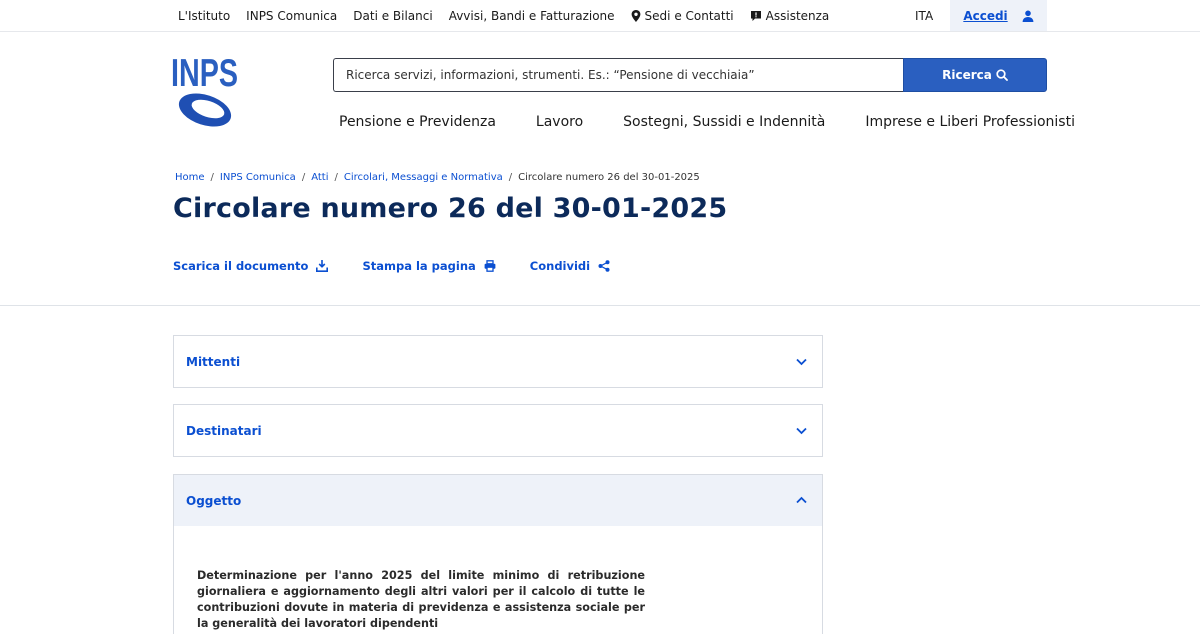  Describe the element at coordinates (258, 177) in the screenshot. I see `breadcrumb-link-inps-comunica: INPS Comunica` at that location.